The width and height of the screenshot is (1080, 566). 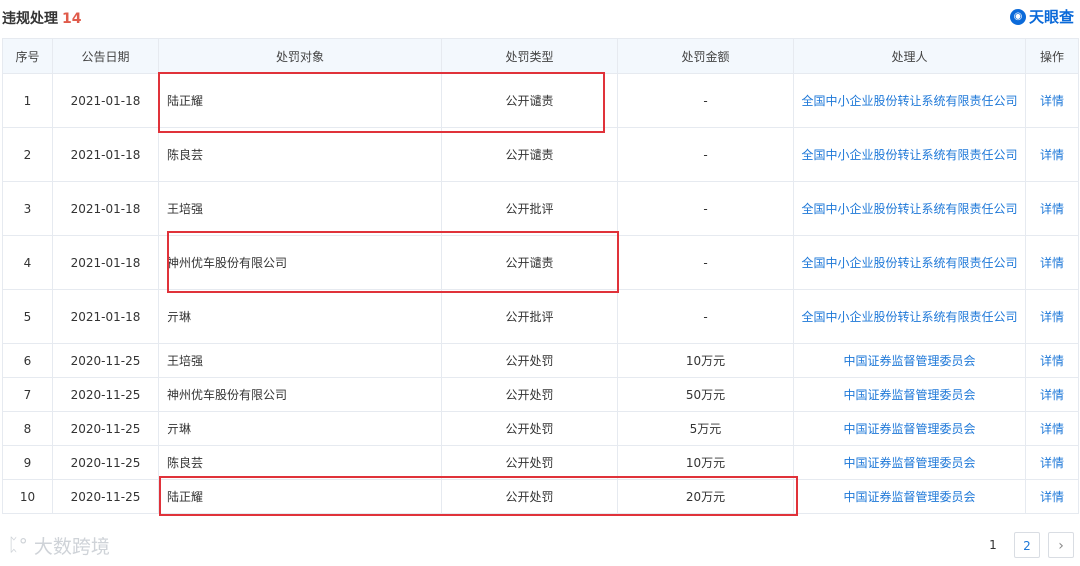 I want to click on section-header: 违规处理 14 ◉ 天眼查, so click(x=540, y=18).